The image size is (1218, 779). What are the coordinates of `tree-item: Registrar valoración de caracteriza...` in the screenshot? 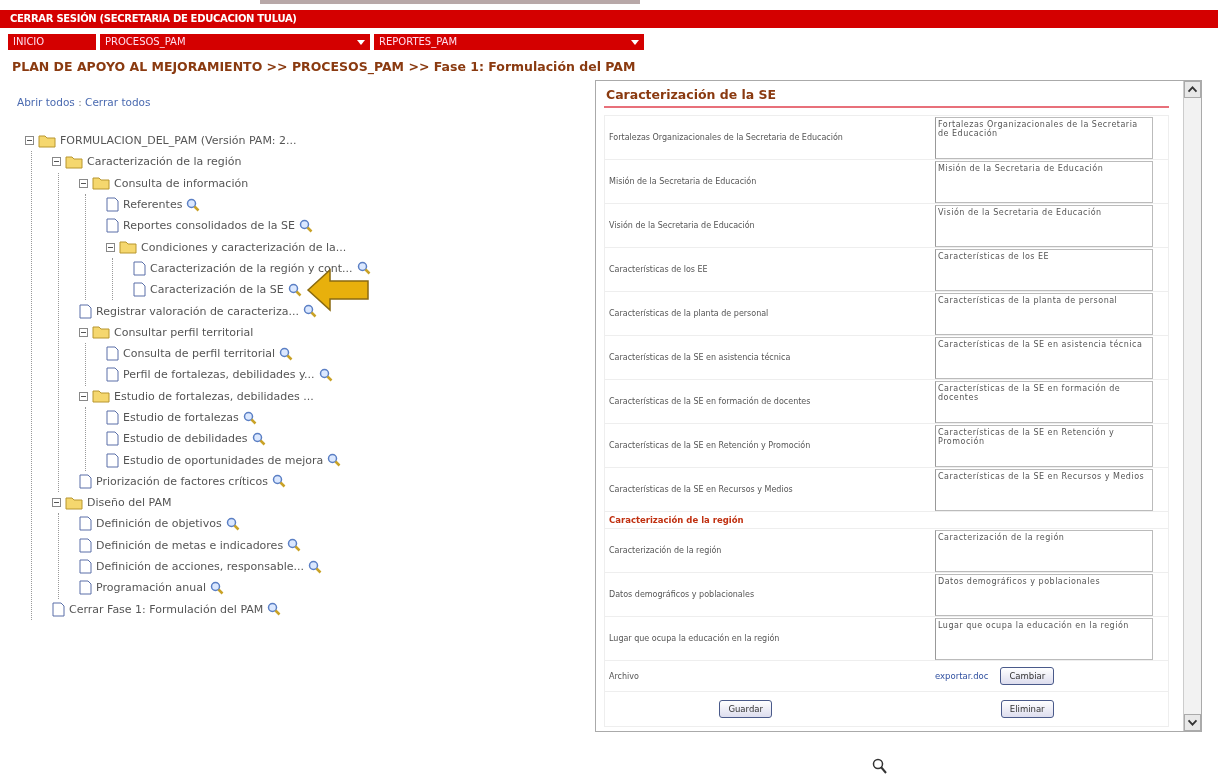 It's located at (197, 311).